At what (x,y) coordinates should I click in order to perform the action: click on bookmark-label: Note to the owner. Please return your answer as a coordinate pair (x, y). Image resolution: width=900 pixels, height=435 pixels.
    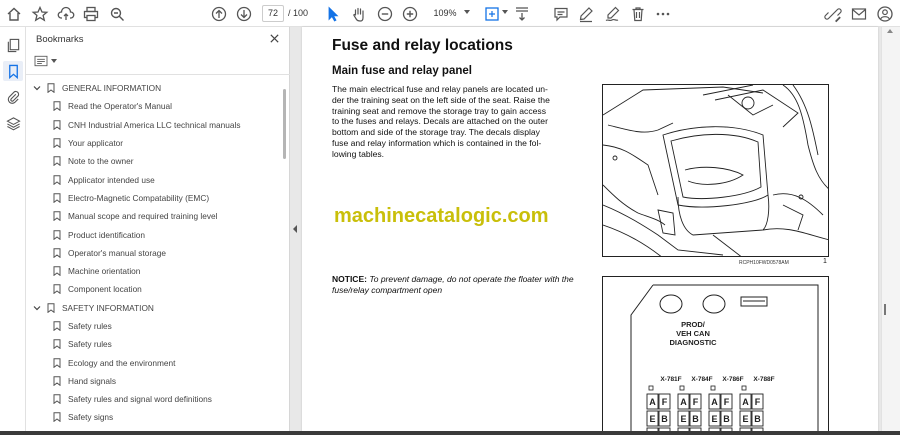
    Looking at the image, I should click on (101, 161).